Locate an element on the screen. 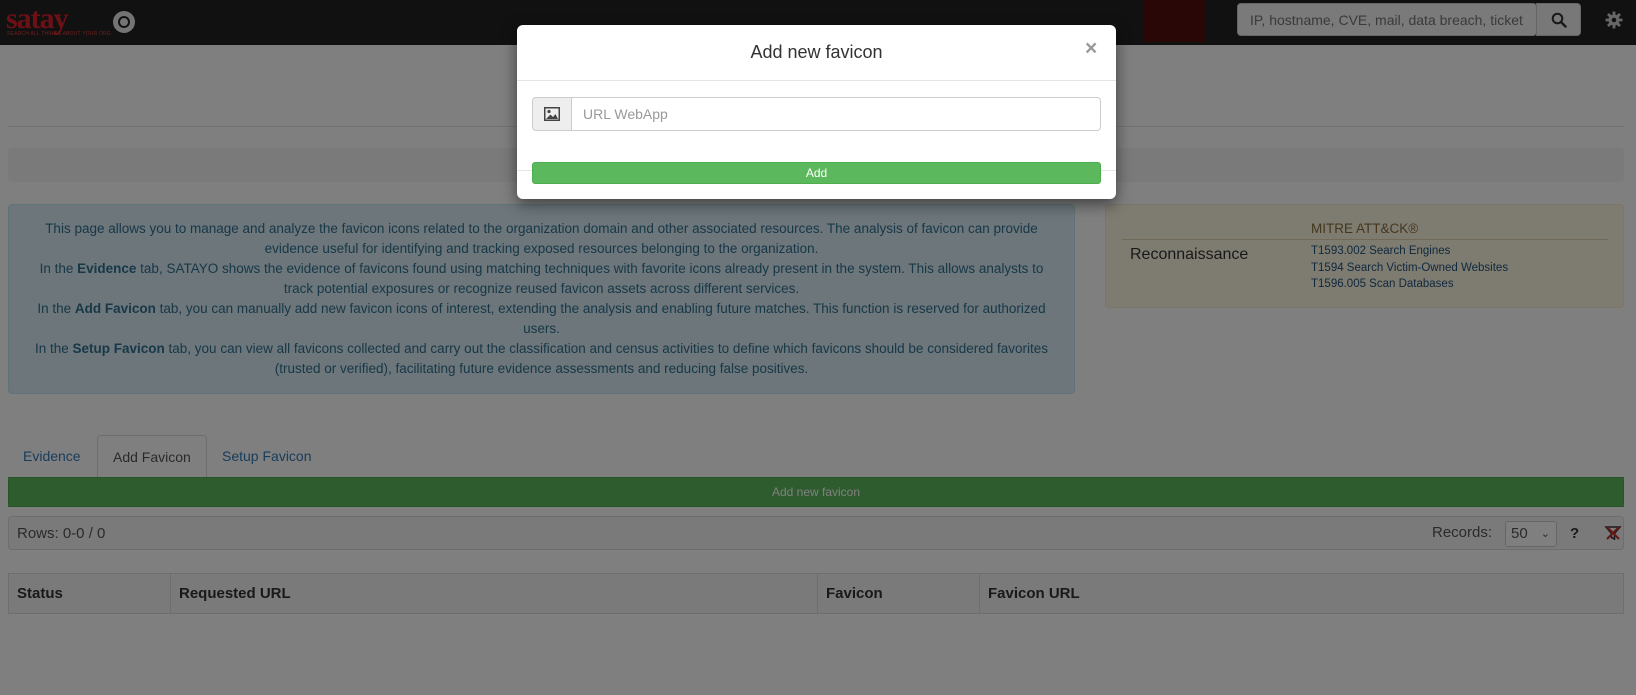  input-addon is located at coordinates (552, 114).